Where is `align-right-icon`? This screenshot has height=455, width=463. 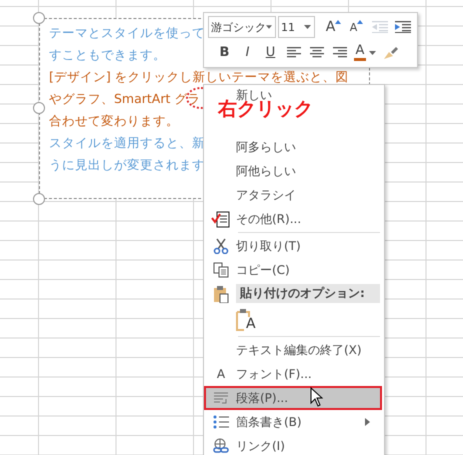
align-right-icon is located at coordinates (339, 52).